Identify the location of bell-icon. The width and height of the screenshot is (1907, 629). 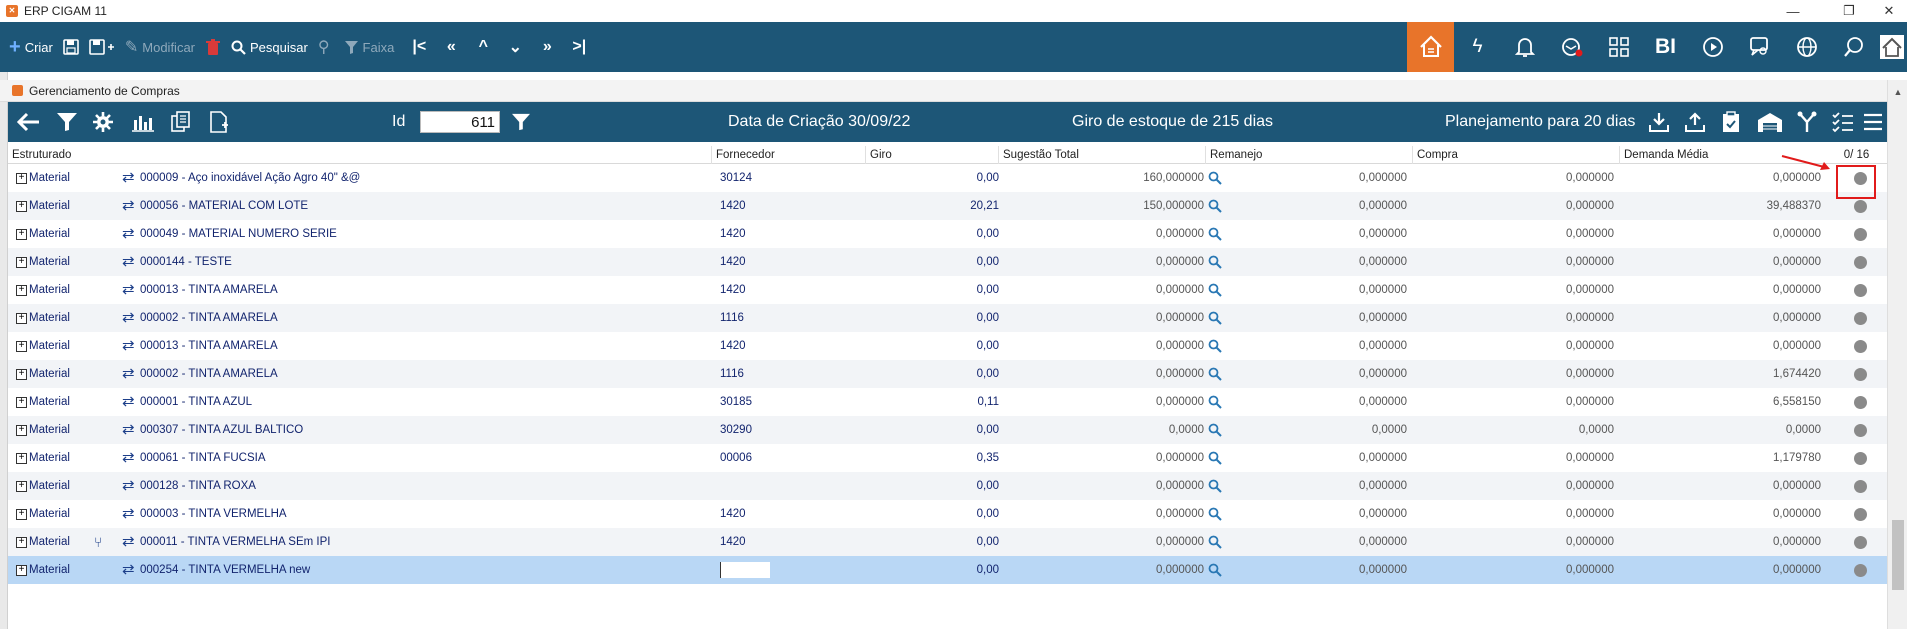
(1524, 47).